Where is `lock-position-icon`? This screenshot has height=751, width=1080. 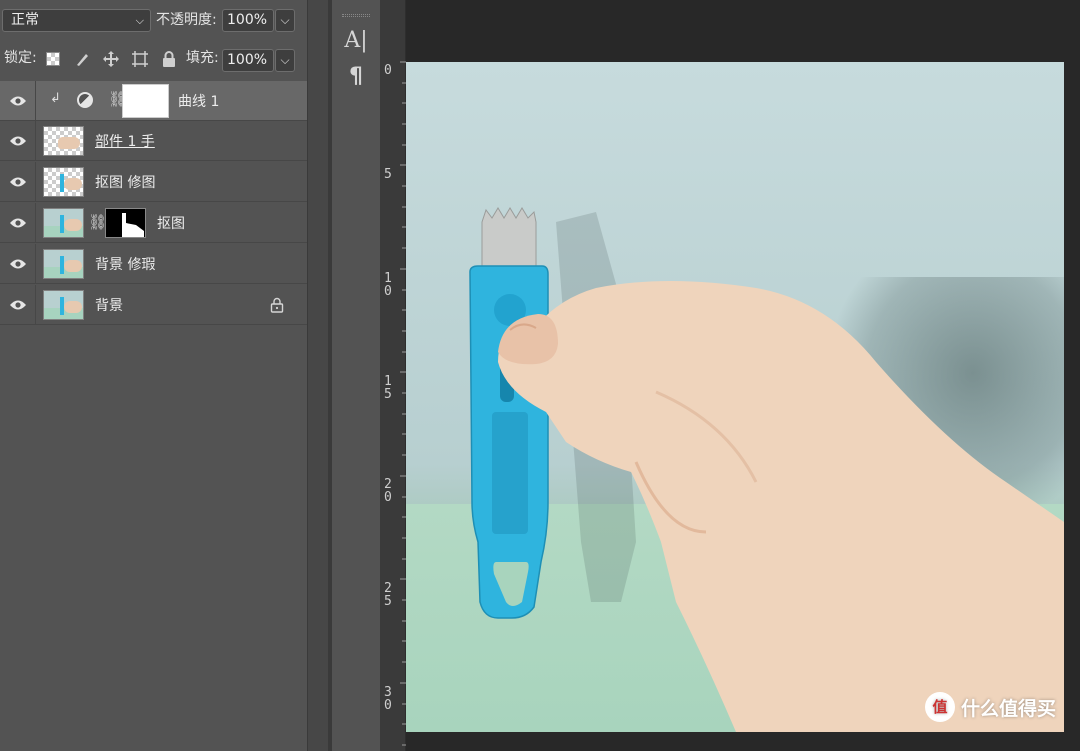 lock-position-icon is located at coordinates (111, 59).